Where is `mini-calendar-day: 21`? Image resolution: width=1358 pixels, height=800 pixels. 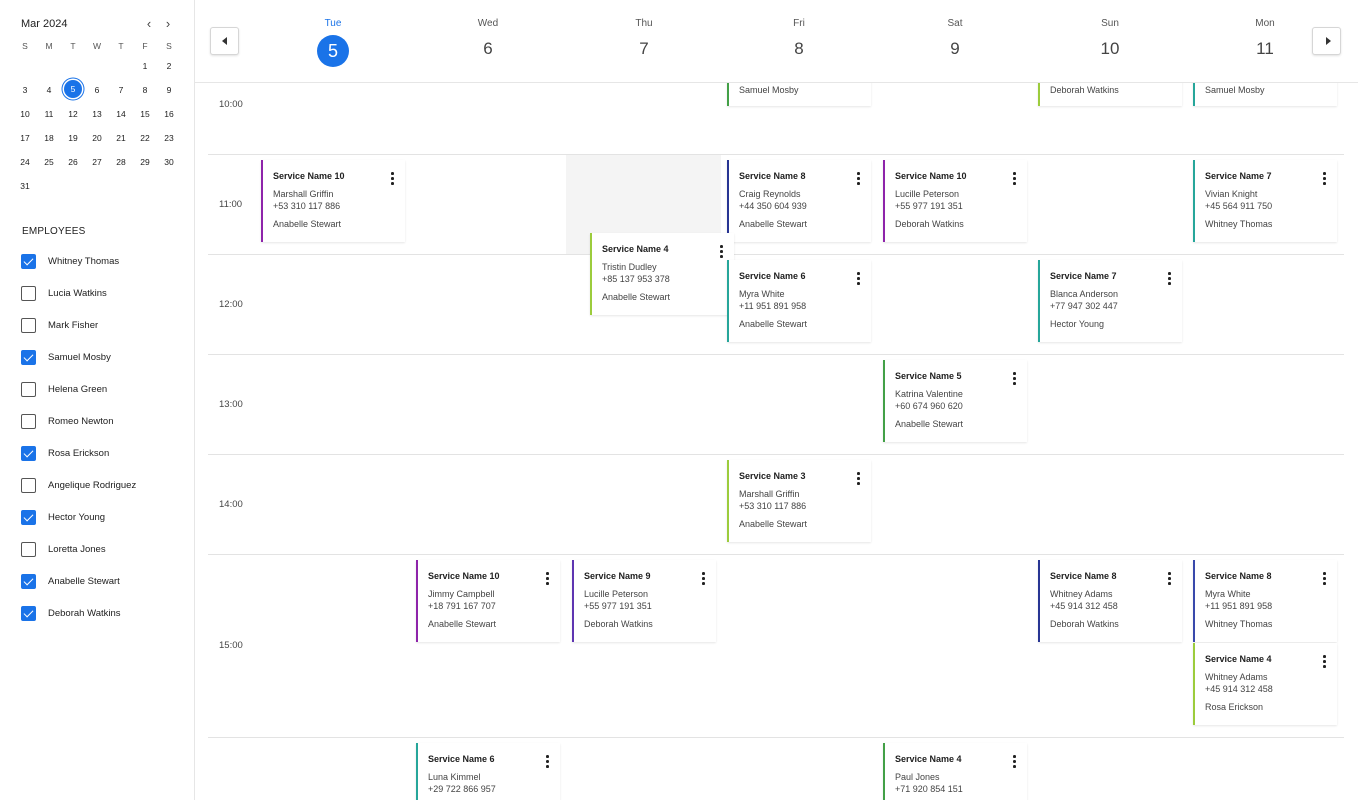
mini-calendar-day: 21 is located at coordinates (121, 138).